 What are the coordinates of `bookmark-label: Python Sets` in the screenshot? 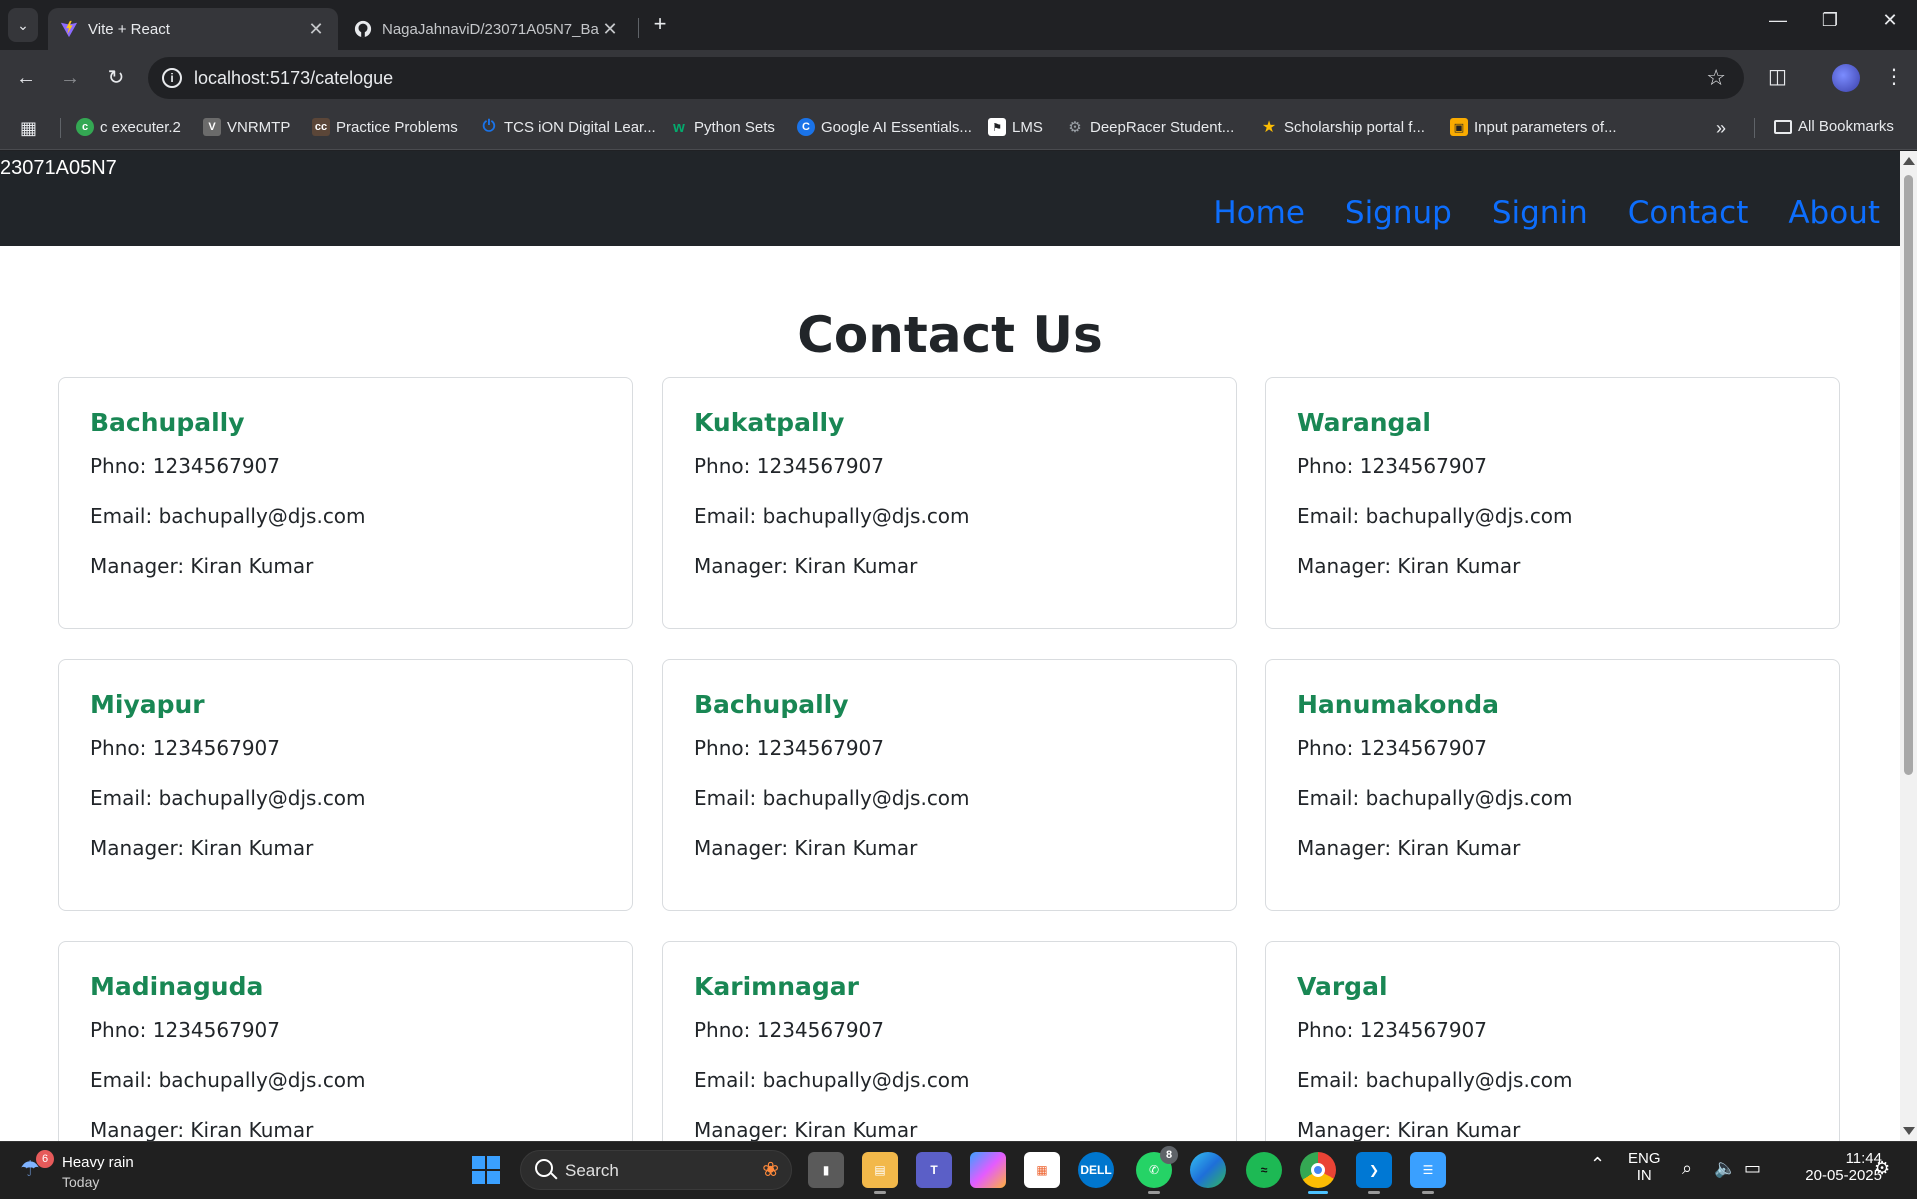 It's located at (734, 127).